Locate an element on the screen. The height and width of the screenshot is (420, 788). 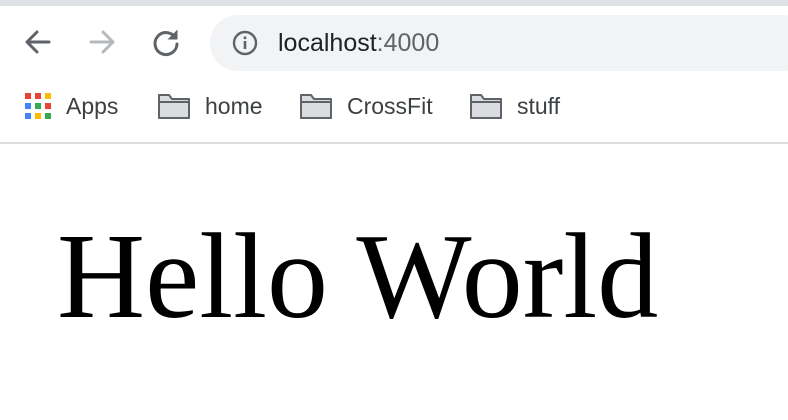
url-port: :4000 is located at coordinates (408, 43).